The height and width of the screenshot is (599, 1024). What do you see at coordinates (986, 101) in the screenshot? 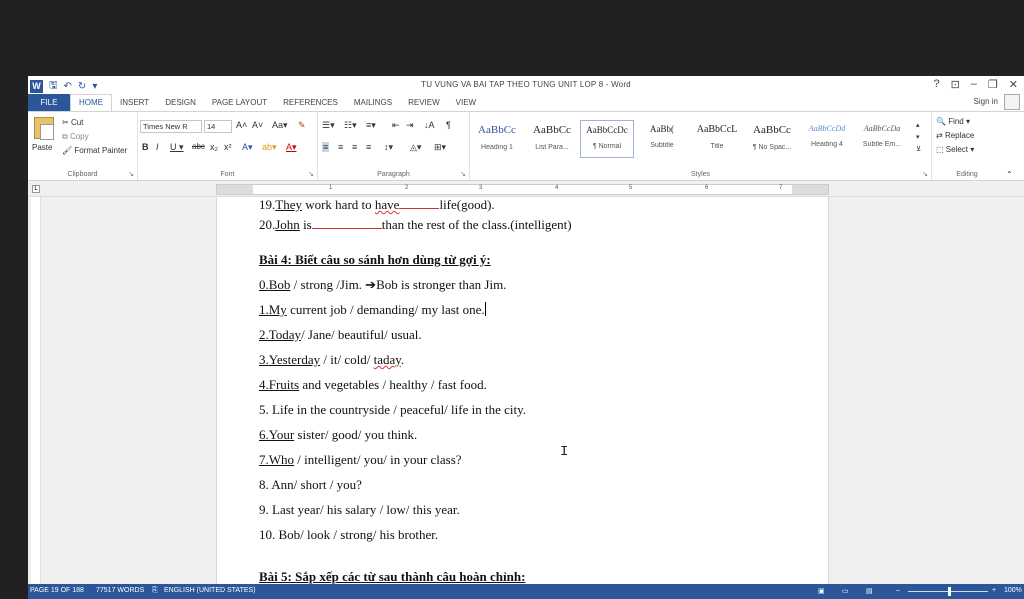
I see `sign-in-link: Sign in` at bounding box center [986, 101].